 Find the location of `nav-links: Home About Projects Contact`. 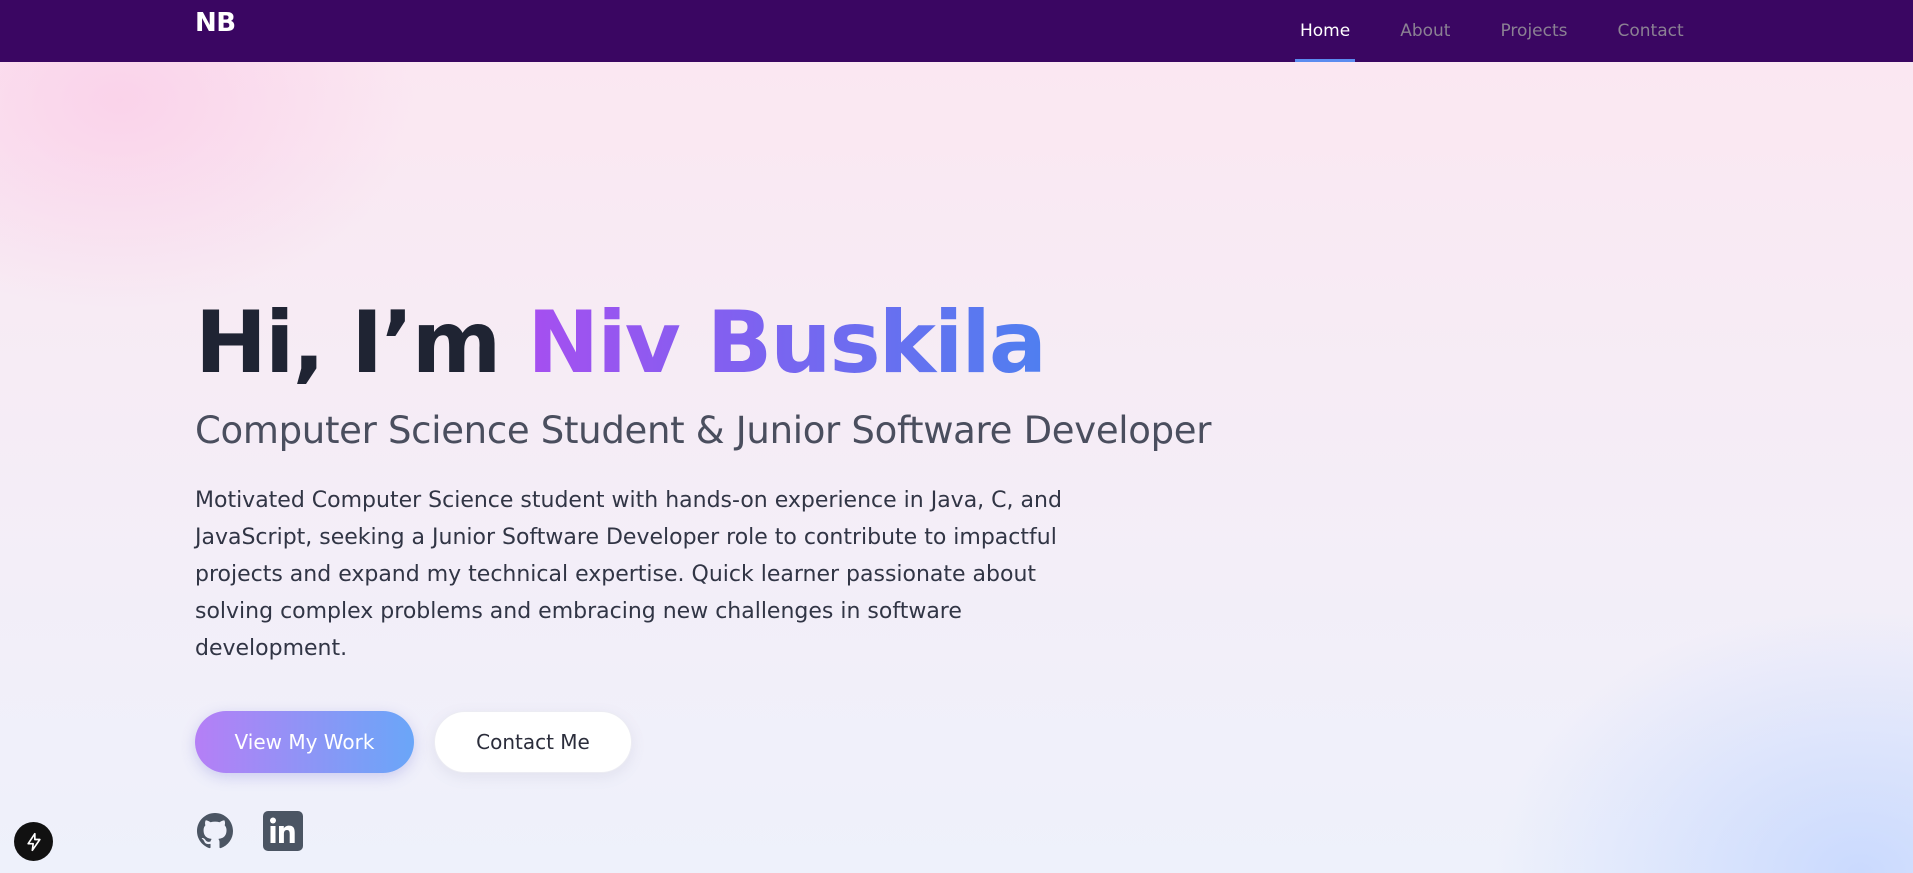

nav-links: Home About Projects Contact is located at coordinates (1514, 31).